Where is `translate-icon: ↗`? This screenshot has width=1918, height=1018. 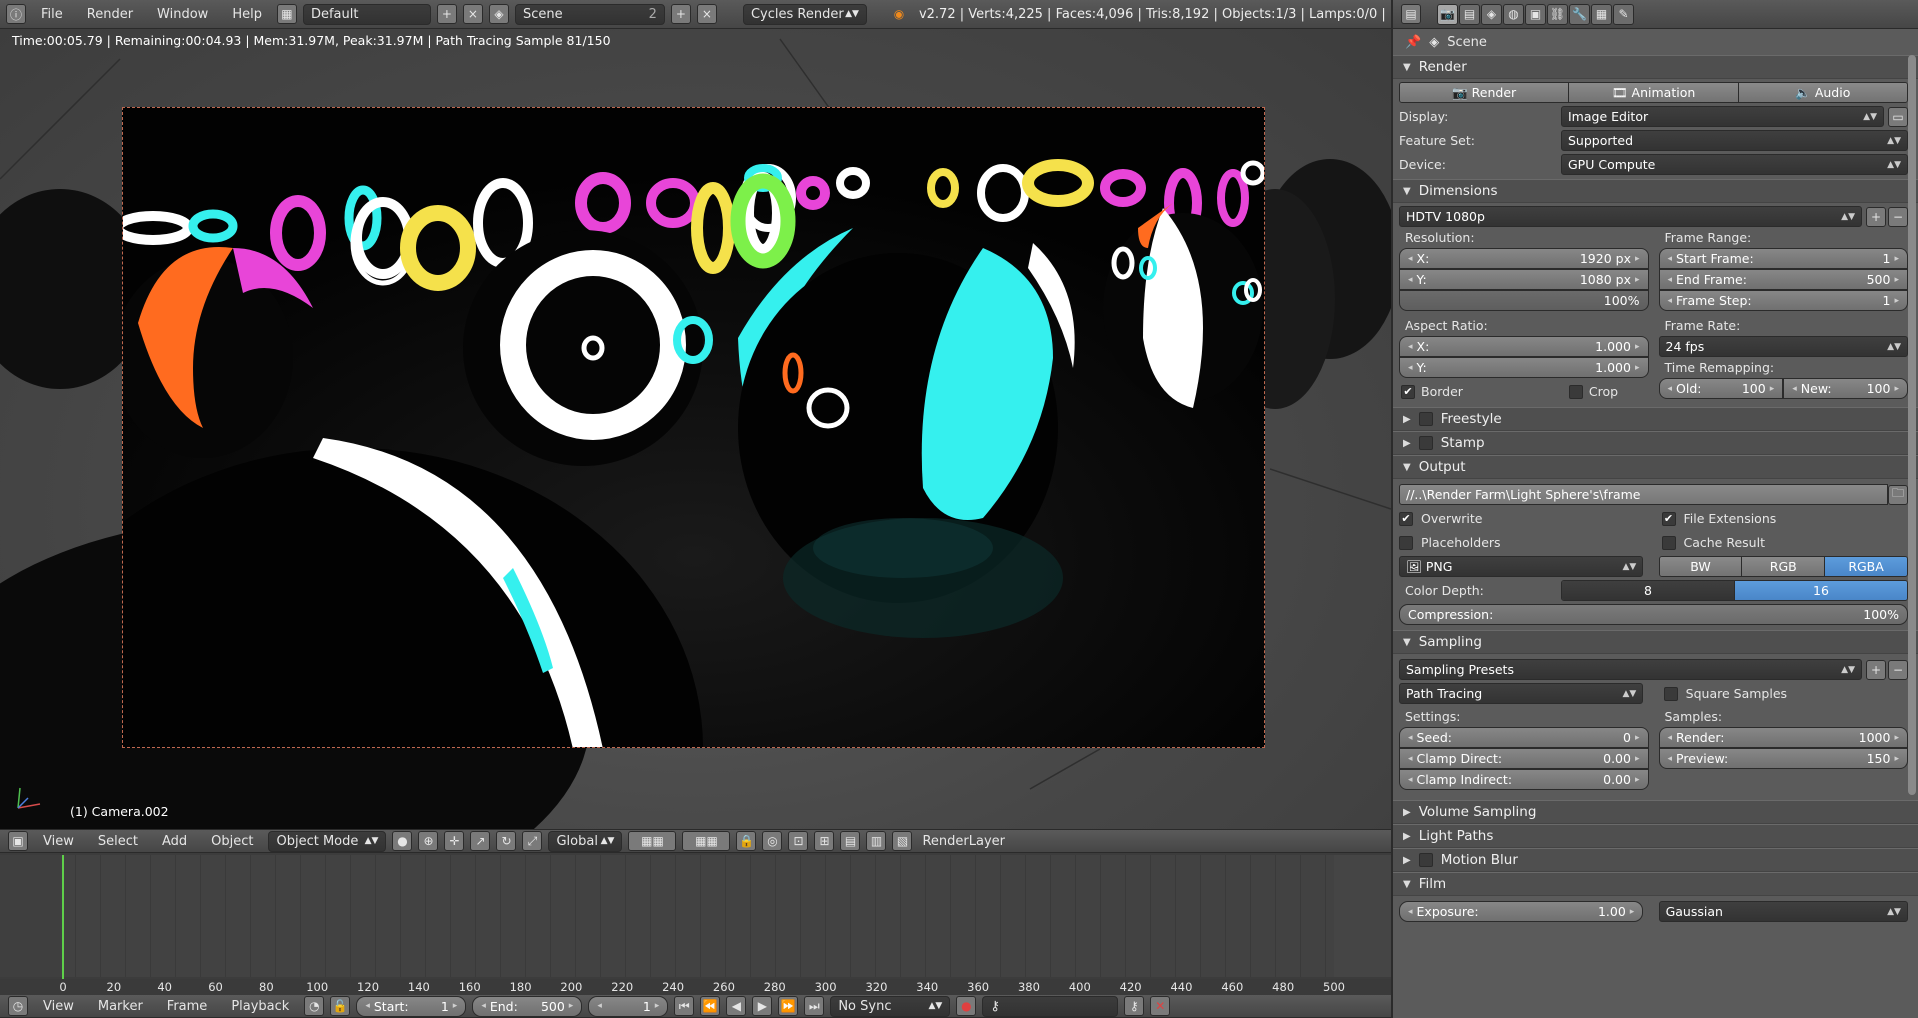 translate-icon: ↗ is located at coordinates (480, 841).